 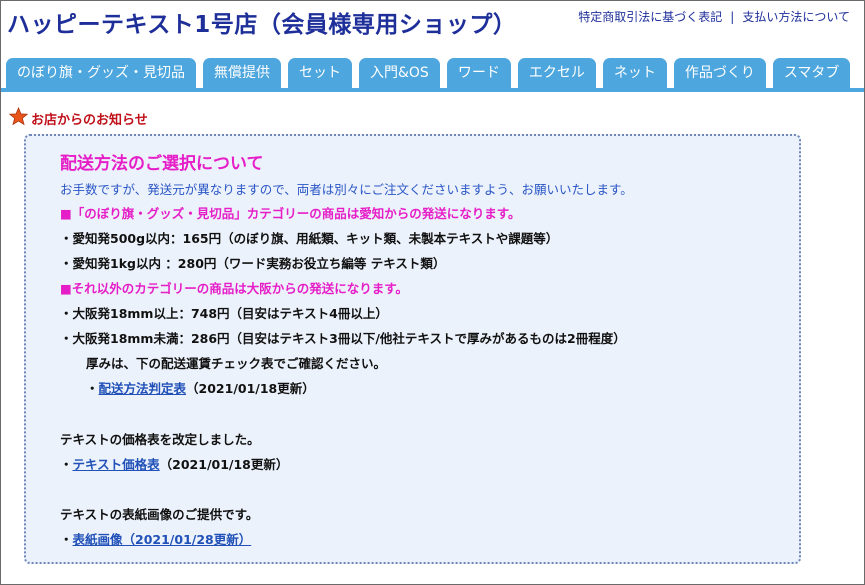 I want to click on tab-nobori-goods: のぼり旗・グッズ・見切品, so click(x=101, y=73).